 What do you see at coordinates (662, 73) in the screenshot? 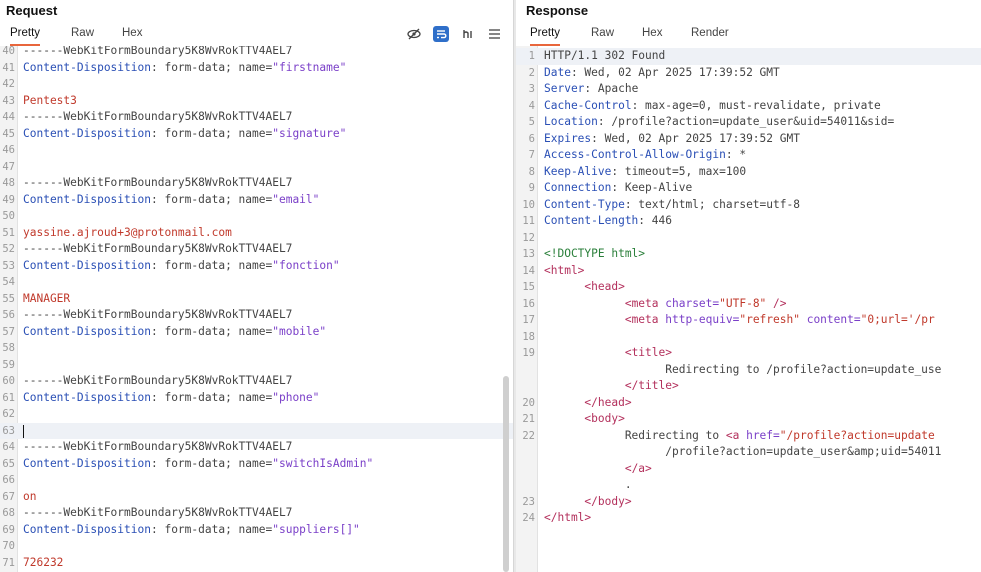
I see `line-content: Date: Wed, 02 Apr 2025 17:39:52 GMT` at bounding box center [662, 73].